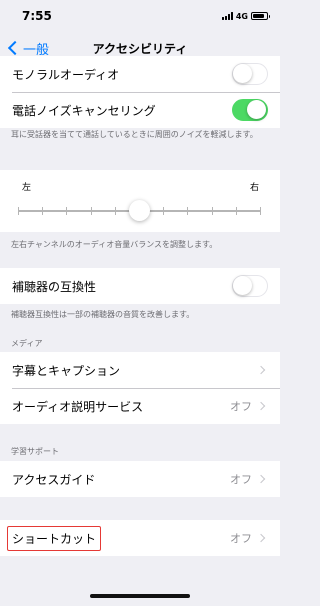 Image resolution: width=320 pixels, height=606 pixels. Describe the element at coordinates (78, 406) in the screenshot. I see `audio-description-label: オーディオ説明サービス` at that location.